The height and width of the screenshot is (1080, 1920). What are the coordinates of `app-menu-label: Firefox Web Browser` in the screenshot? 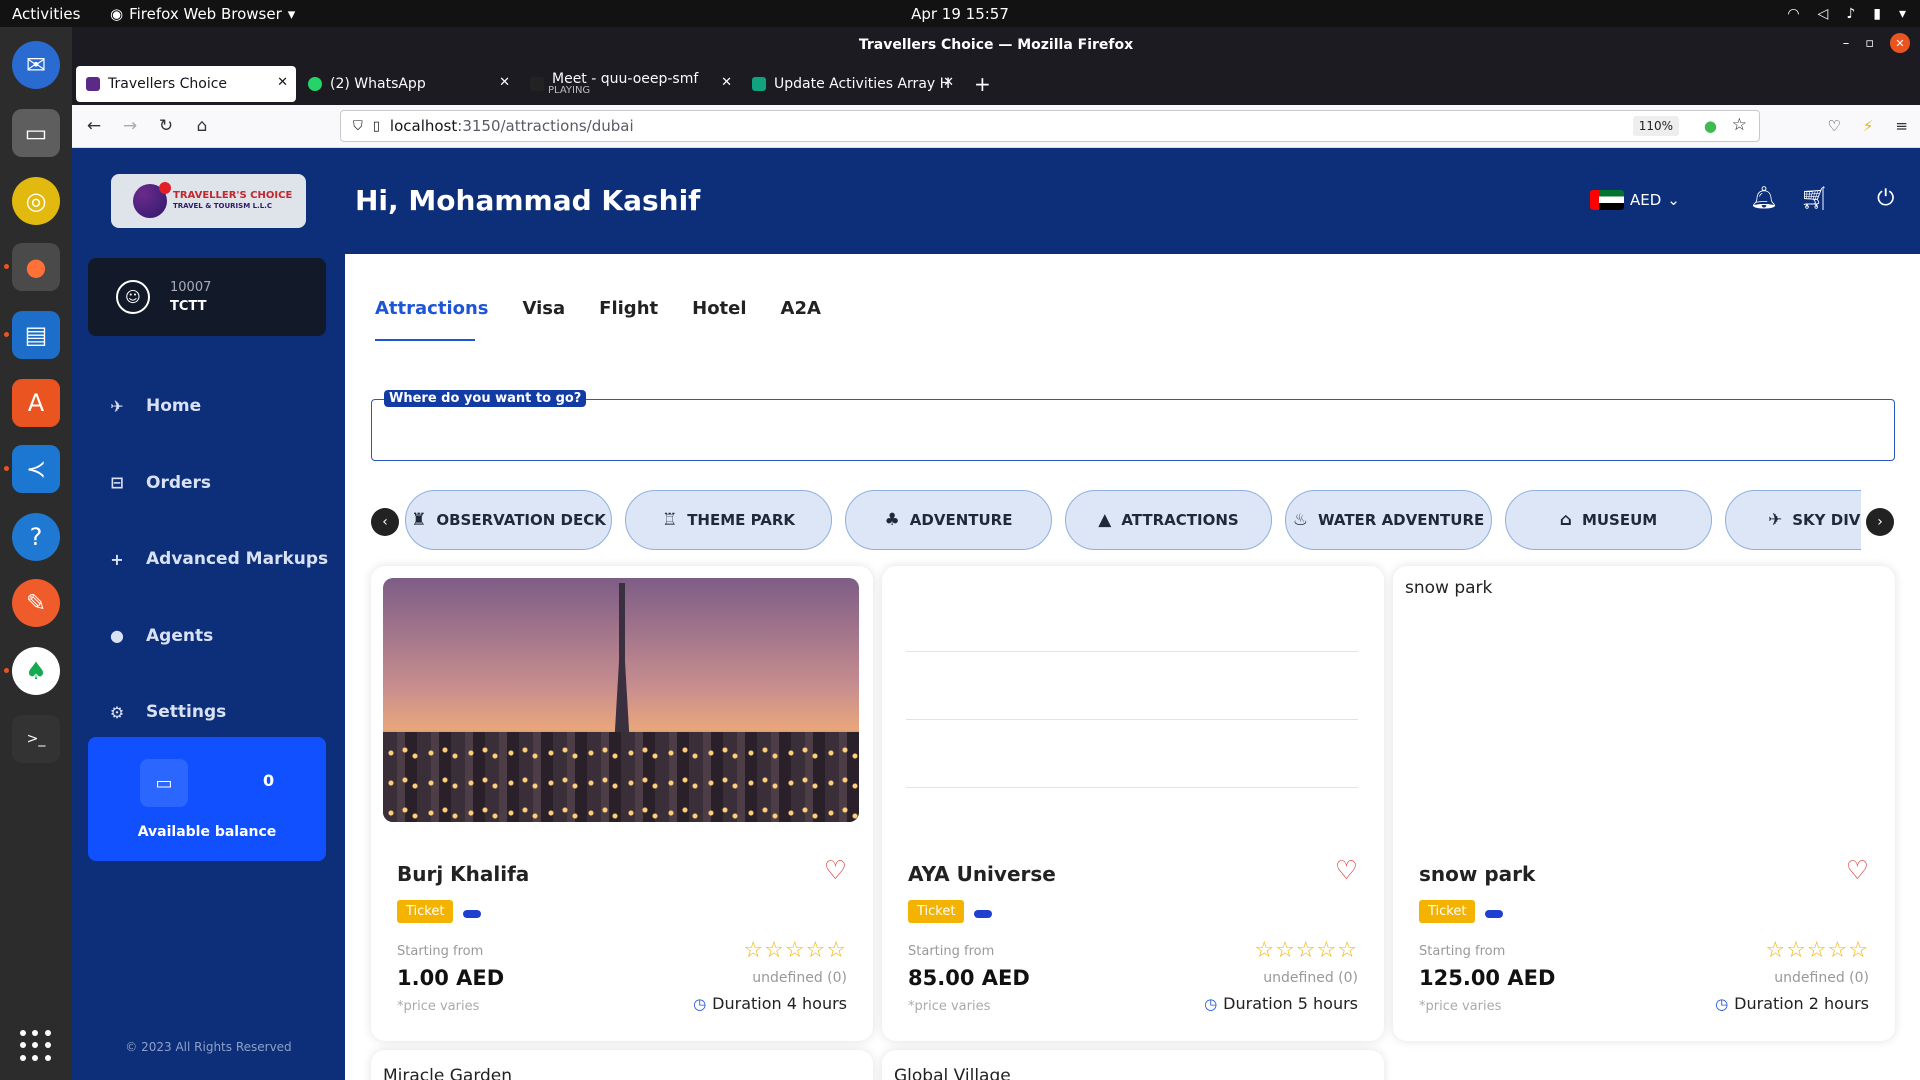 It's located at (205, 13).